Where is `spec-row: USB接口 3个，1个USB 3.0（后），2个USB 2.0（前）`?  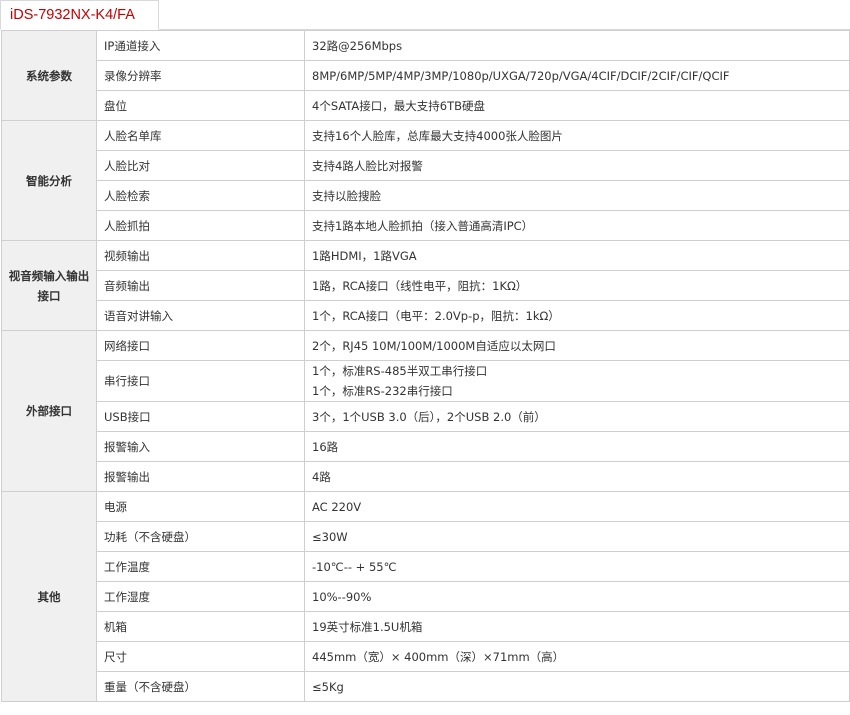
spec-row: USB接口 3个，1个USB 3.0（后），2个USB 2.0（前） is located at coordinates (426, 416).